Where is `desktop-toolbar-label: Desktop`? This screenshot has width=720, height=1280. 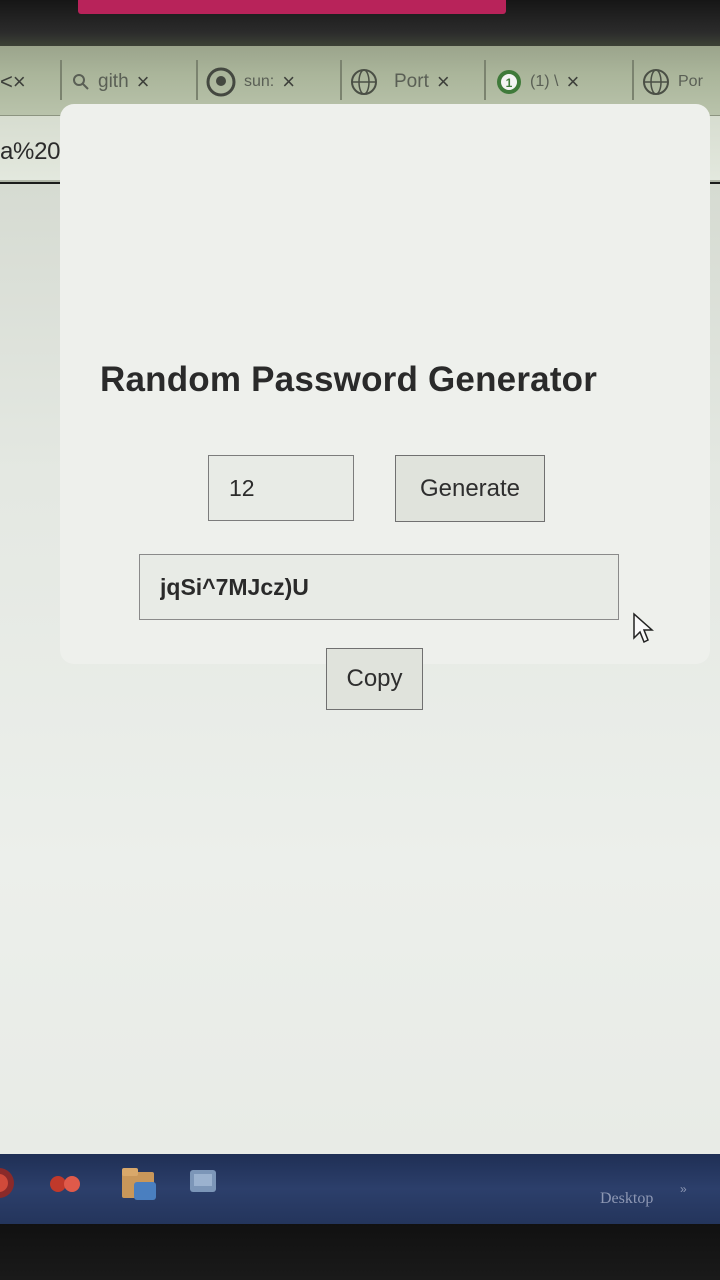 desktop-toolbar-label: Desktop is located at coordinates (626, 1199).